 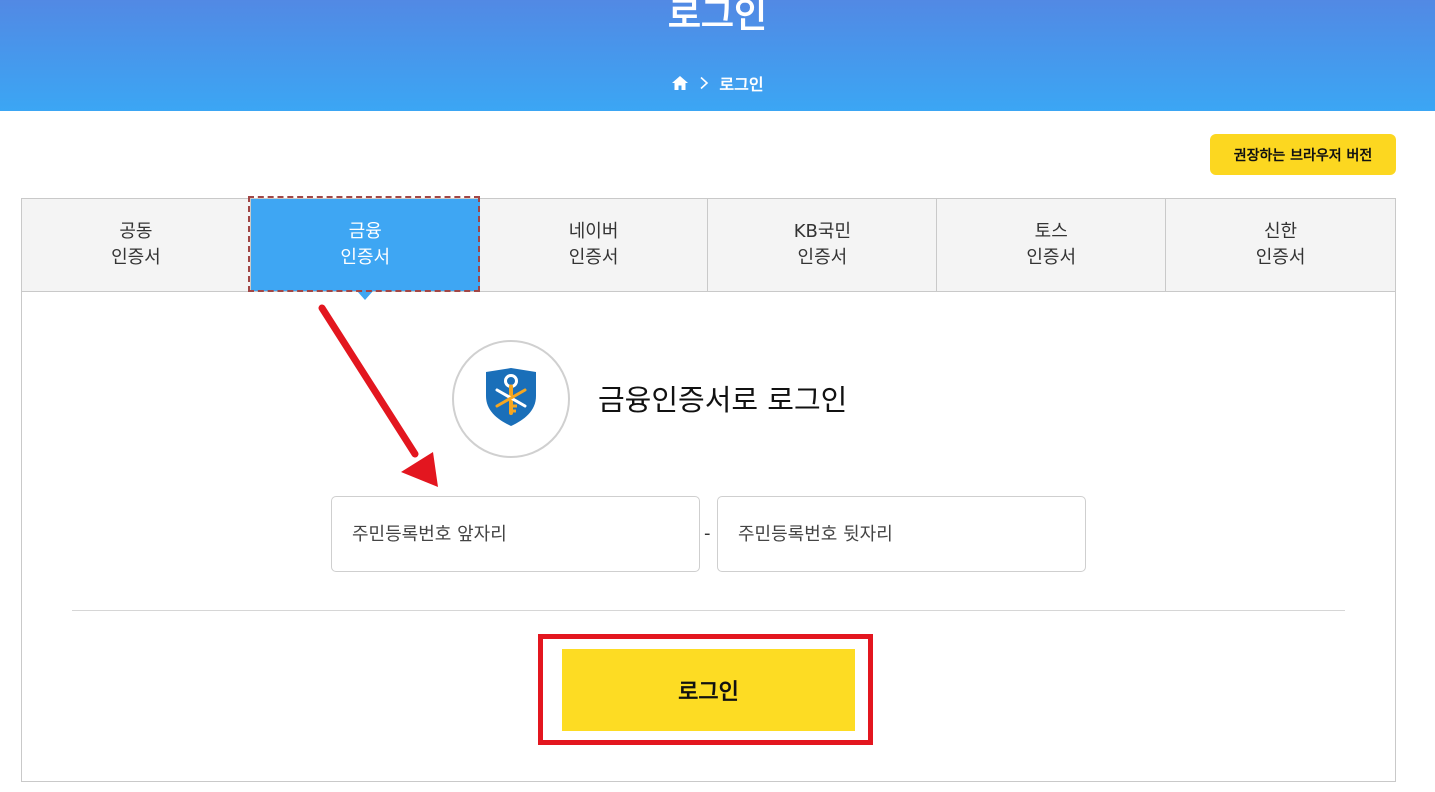 What do you see at coordinates (708, 610) in the screenshot?
I see `divider` at bounding box center [708, 610].